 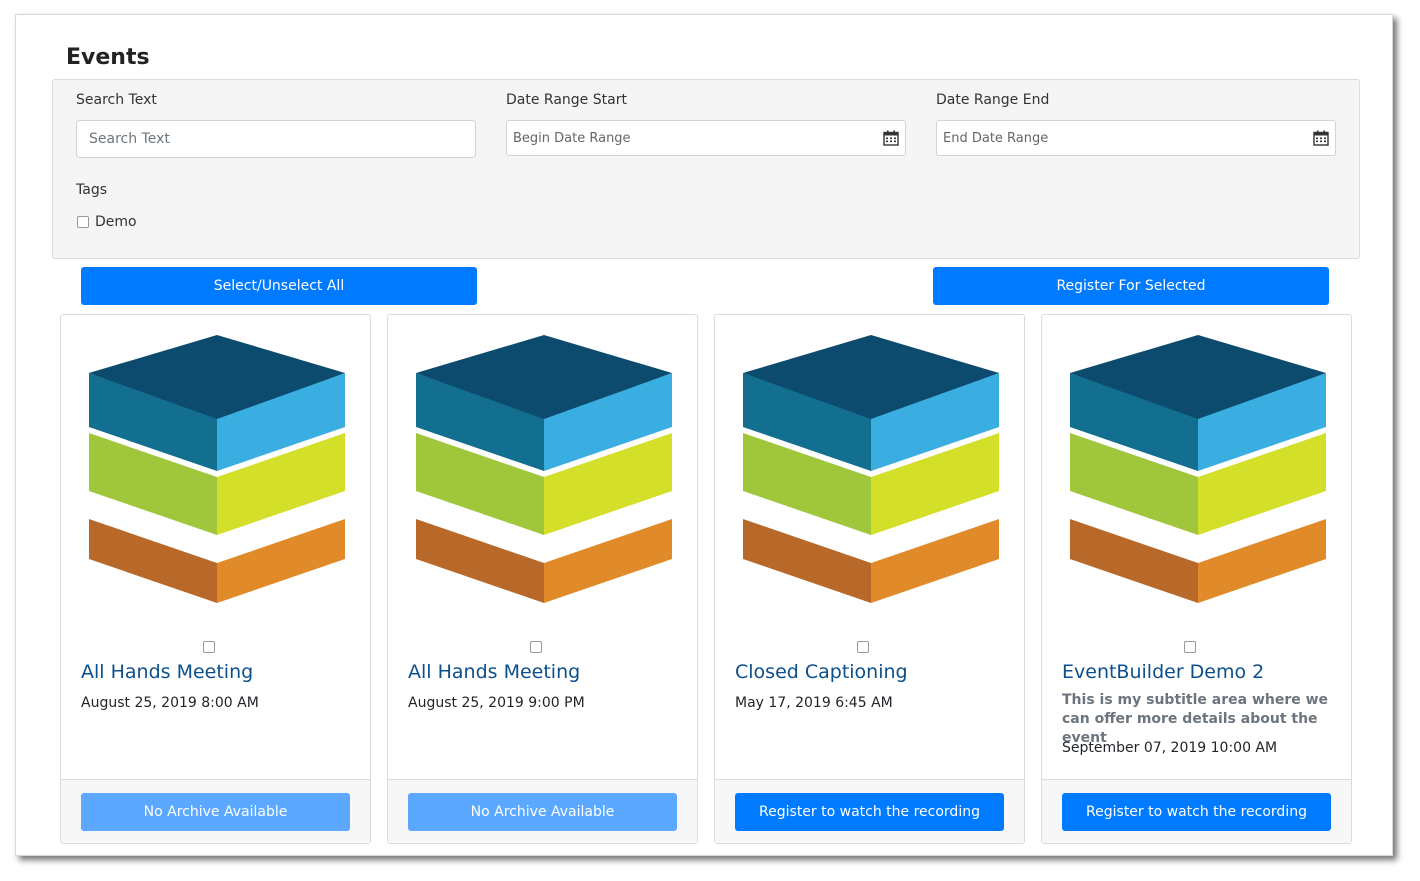 What do you see at coordinates (993, 100) in the screenshot?
I see `date-end-label: Date Range End` at bounding box center [993, 100].